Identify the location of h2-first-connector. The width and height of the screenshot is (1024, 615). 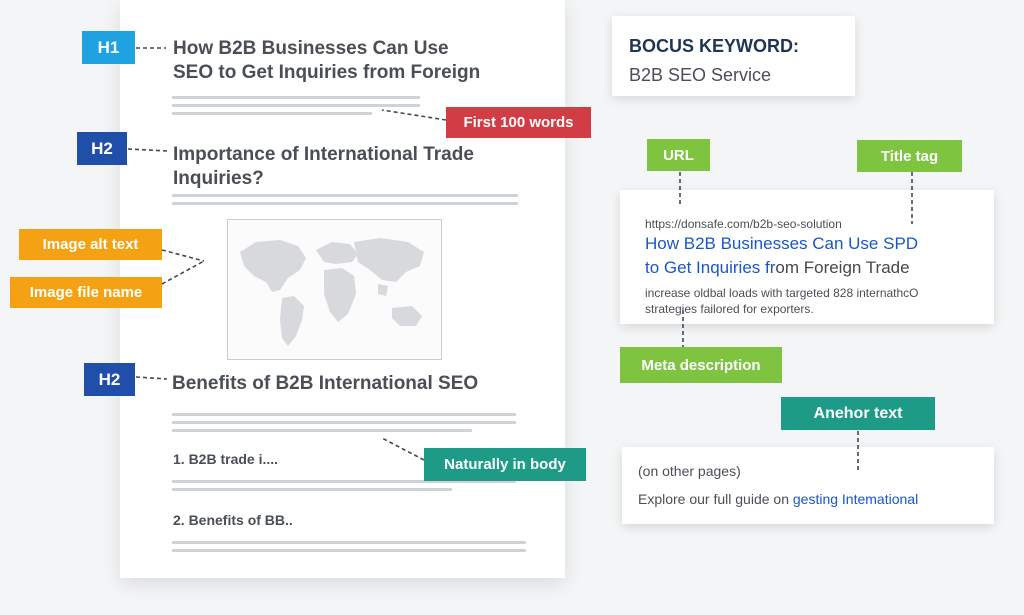
(148, 150).